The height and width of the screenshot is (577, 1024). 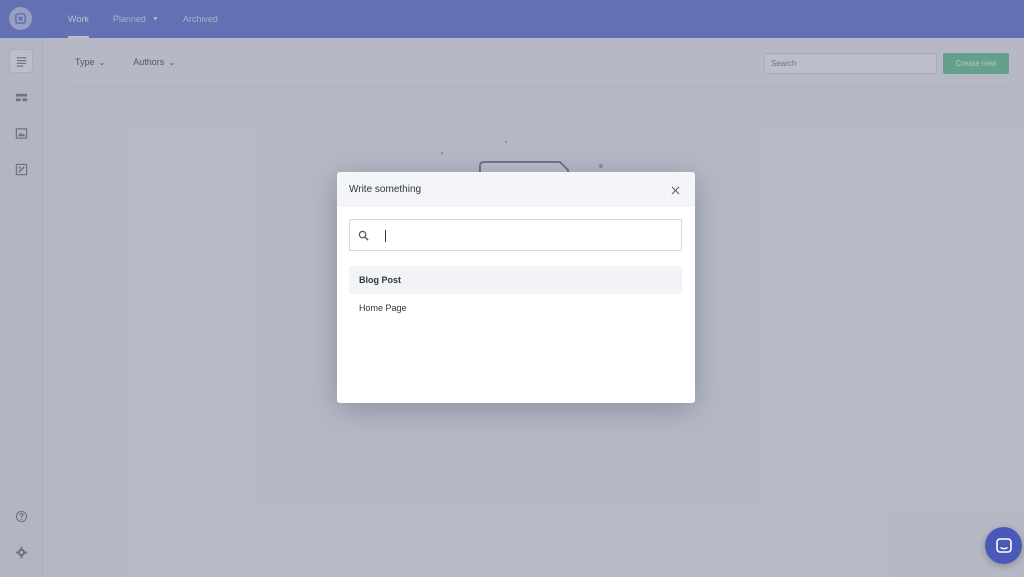 I want to click on write-something-dialog: Write something Blog Post Home Page, so click(x=516, y=287).